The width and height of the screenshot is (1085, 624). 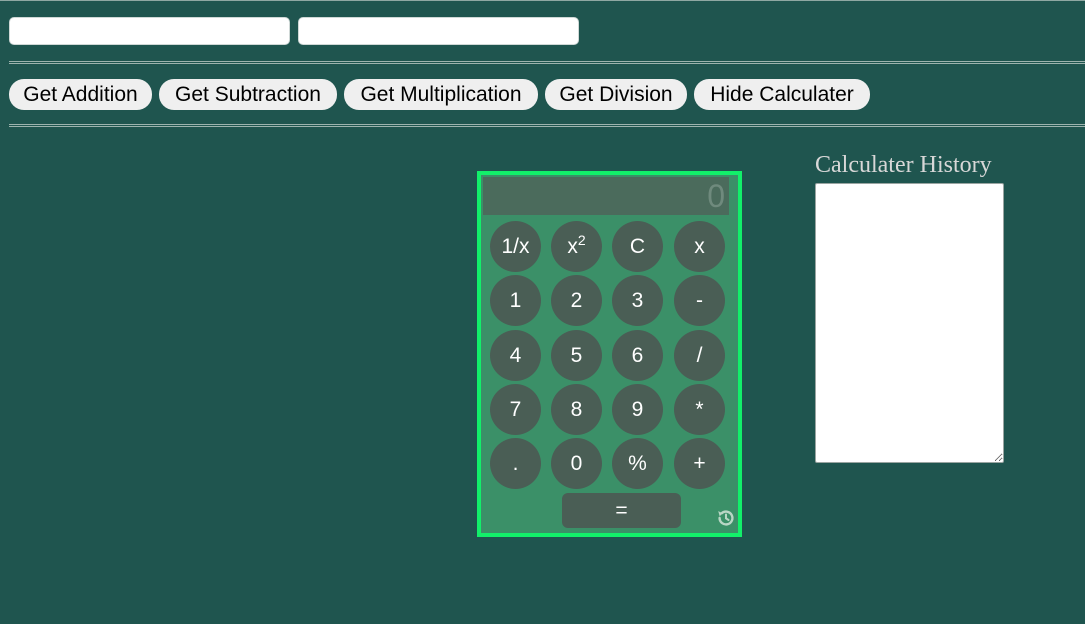 What do you see at coordinates (637, 463) in the screenshot?
I see `percent-key: %` at bounding box center [637, 463].